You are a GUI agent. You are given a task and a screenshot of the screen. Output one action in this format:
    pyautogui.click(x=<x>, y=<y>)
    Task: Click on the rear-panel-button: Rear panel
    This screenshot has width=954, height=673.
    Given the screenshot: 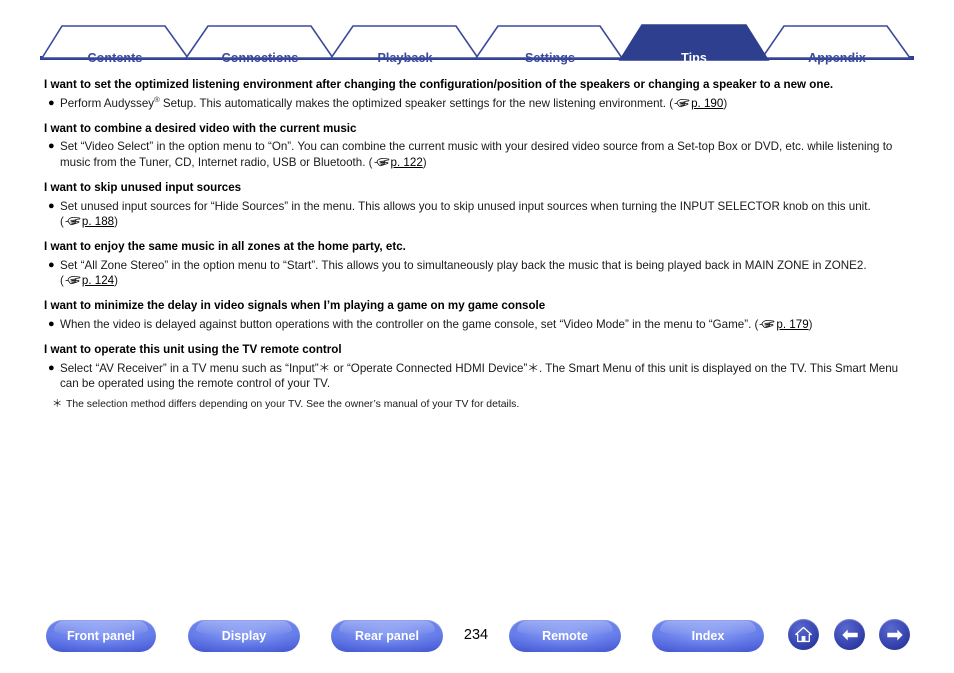 What is the action you would take?
    pyautogui.click(x=387, y=636)
    